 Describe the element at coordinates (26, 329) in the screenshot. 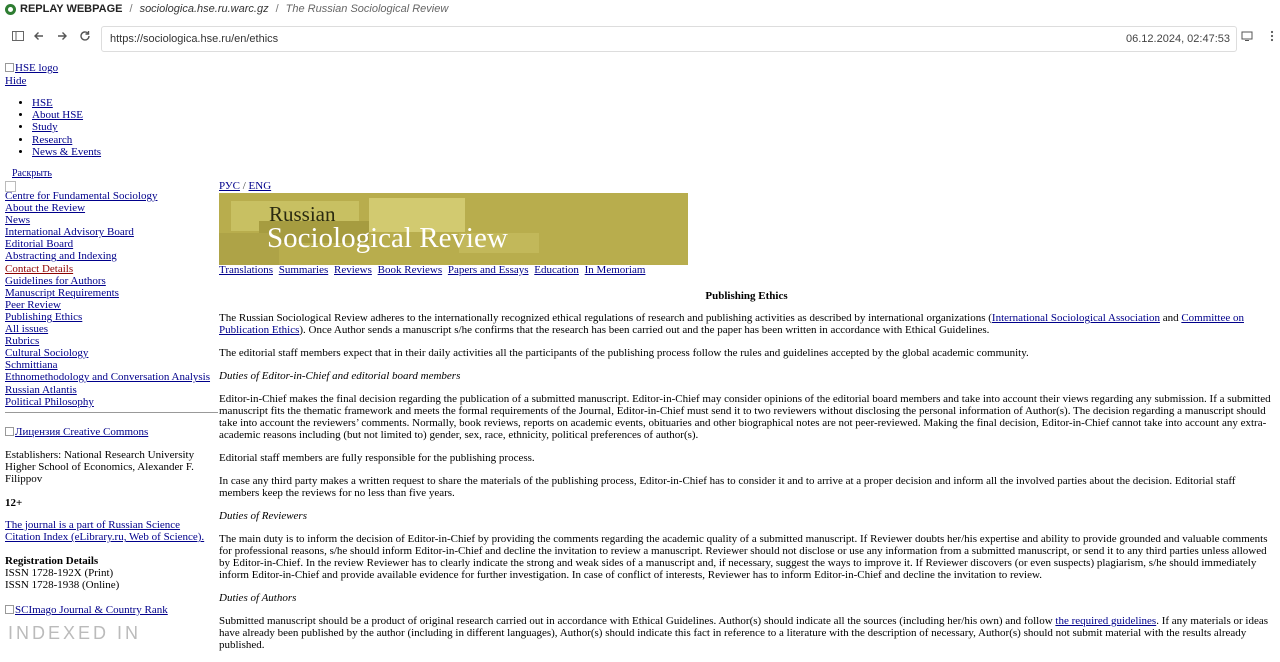

I see `side-nav-item: All issues` at that location.